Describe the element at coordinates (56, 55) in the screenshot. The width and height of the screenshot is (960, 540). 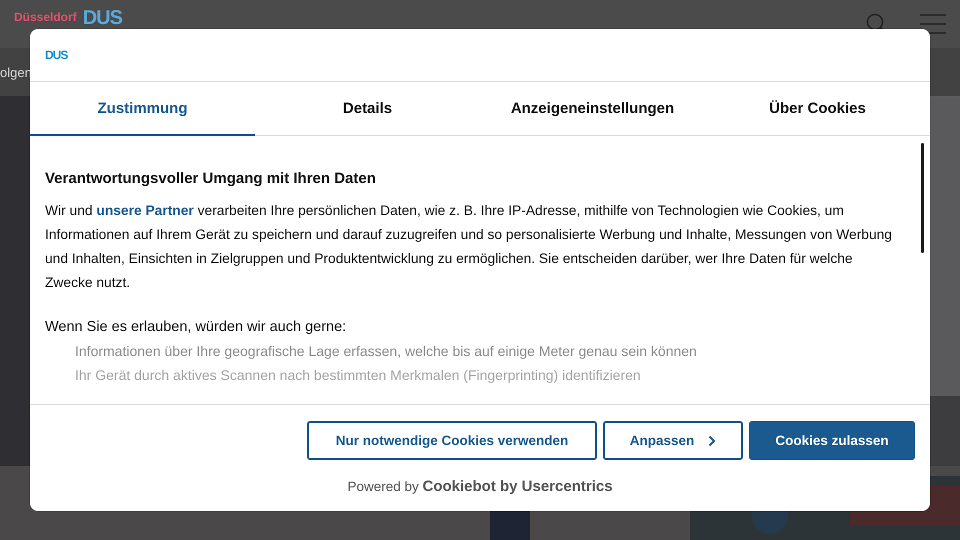
I see `dialog-logo: DUS` at that location.